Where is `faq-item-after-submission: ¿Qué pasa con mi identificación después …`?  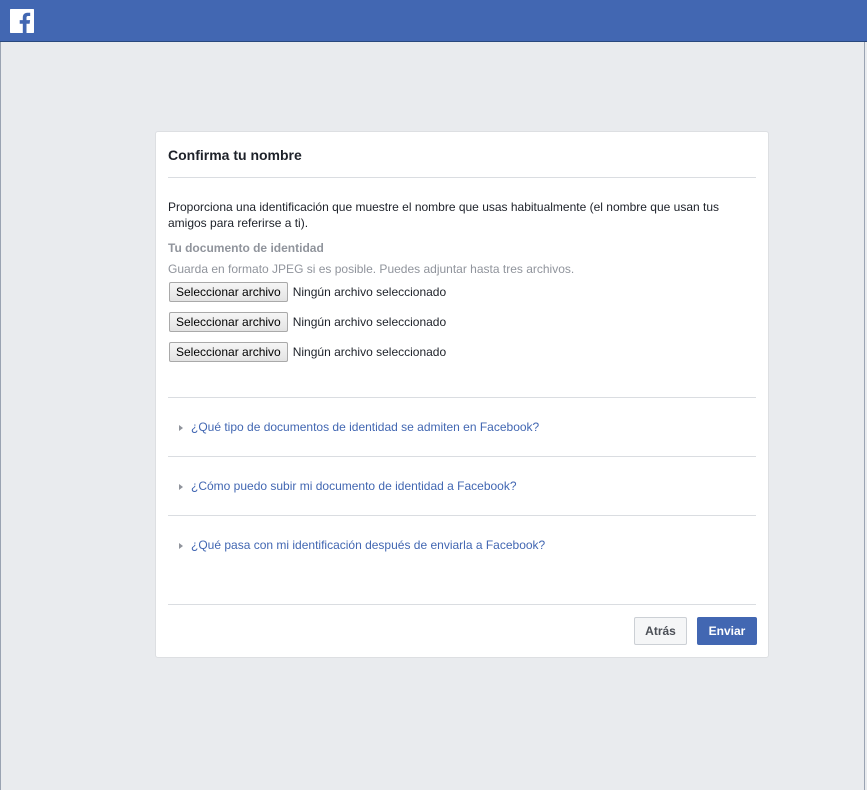 faq-item-after-submission: ¿Qué pasa con mi identificación después … is located at coordinates (362, 545).